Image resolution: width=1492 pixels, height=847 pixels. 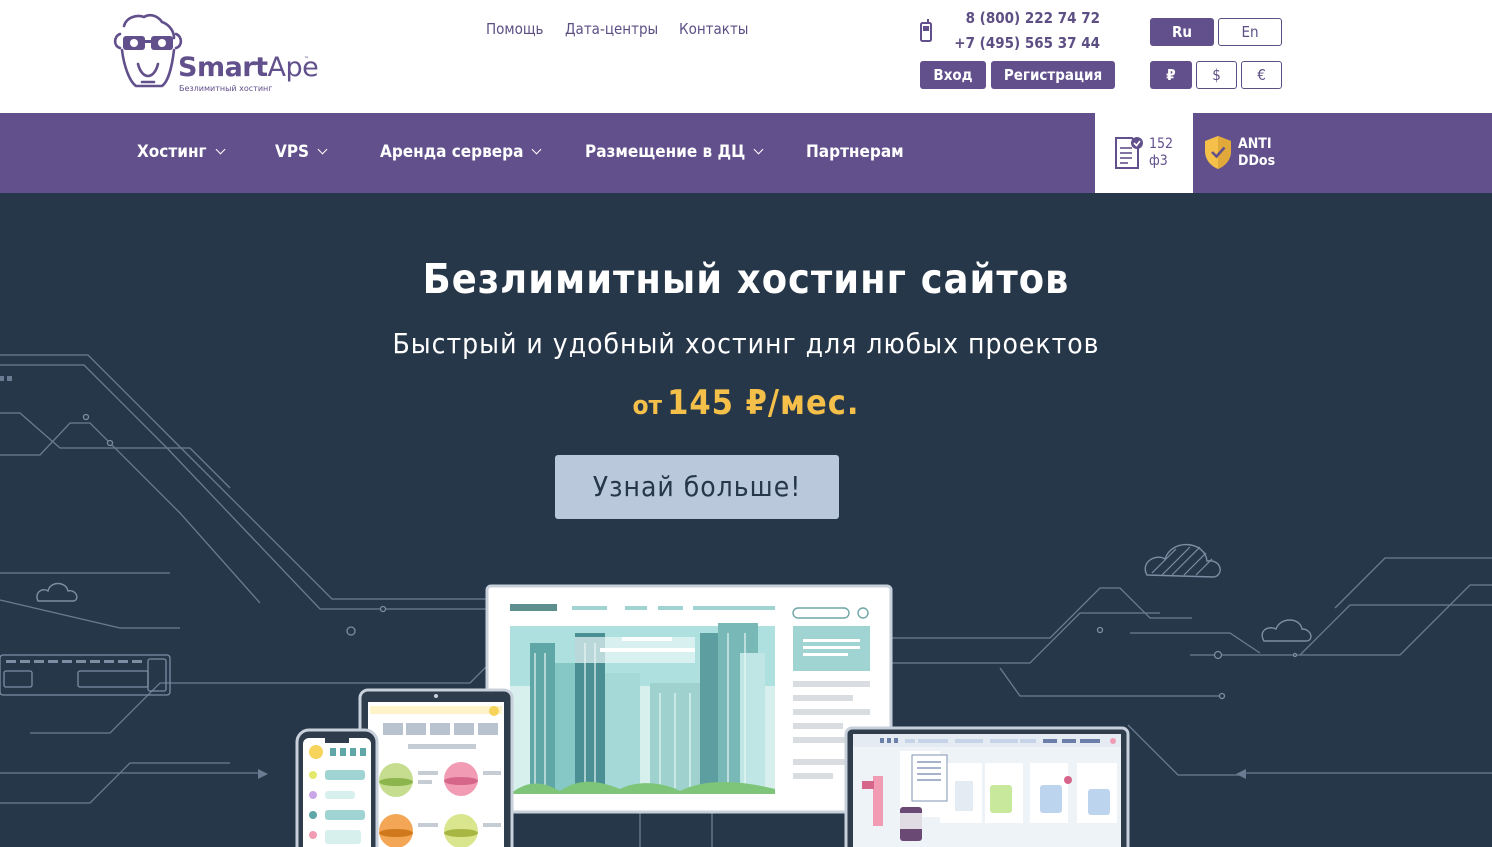 I want to click on nav-server-rent: Аренда сервера, so click(x=461, y=152).